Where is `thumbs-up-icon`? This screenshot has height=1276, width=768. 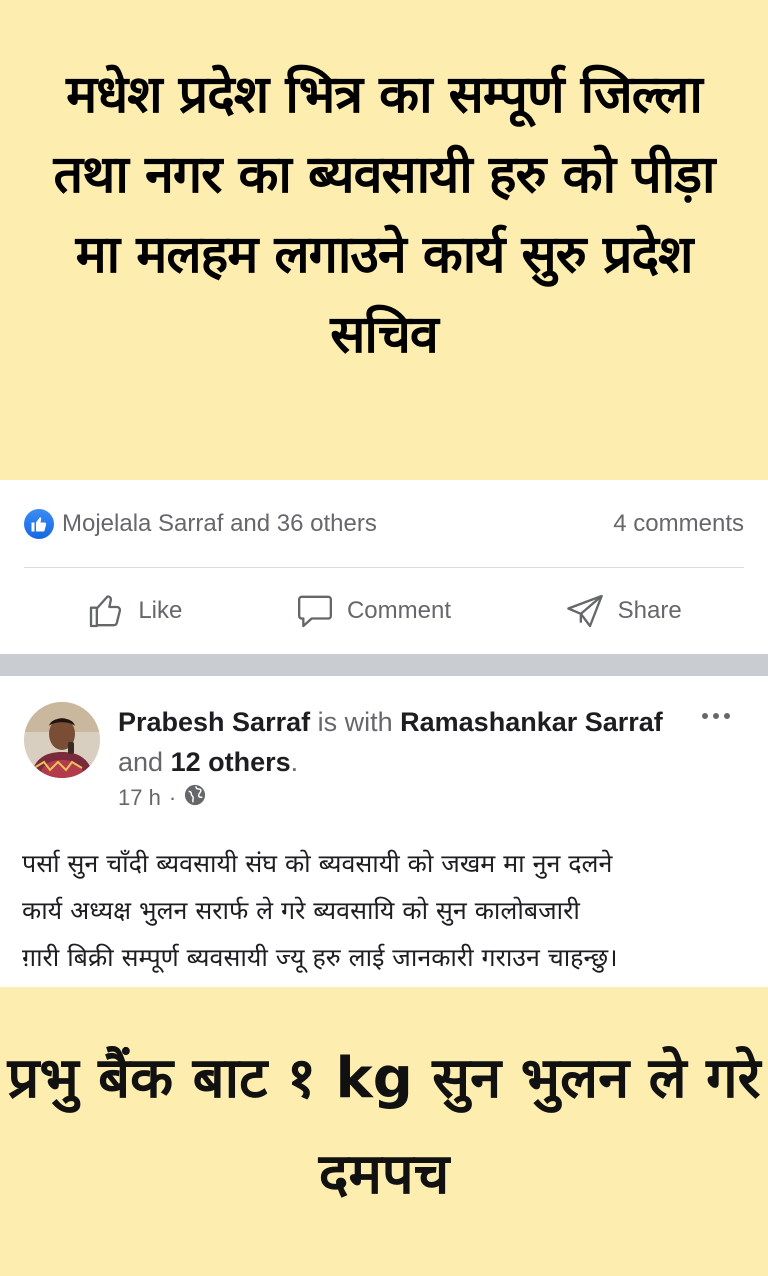
thumbs-up-icon is located at coordinates (106, 611).